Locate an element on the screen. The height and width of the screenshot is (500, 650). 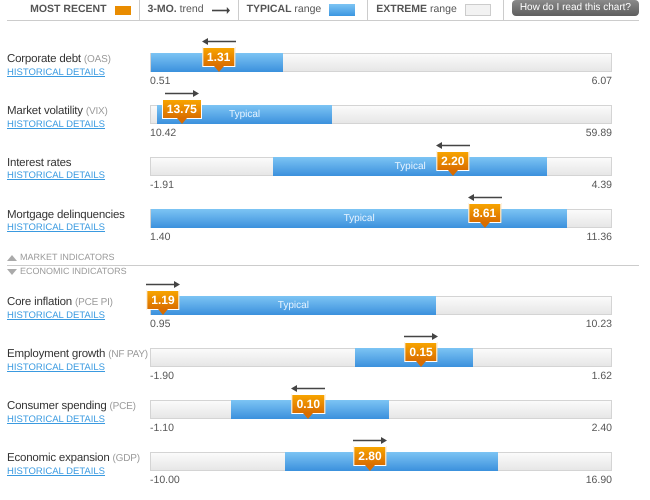
indicator-code: (PCE) is located at coordinates (123, 406).